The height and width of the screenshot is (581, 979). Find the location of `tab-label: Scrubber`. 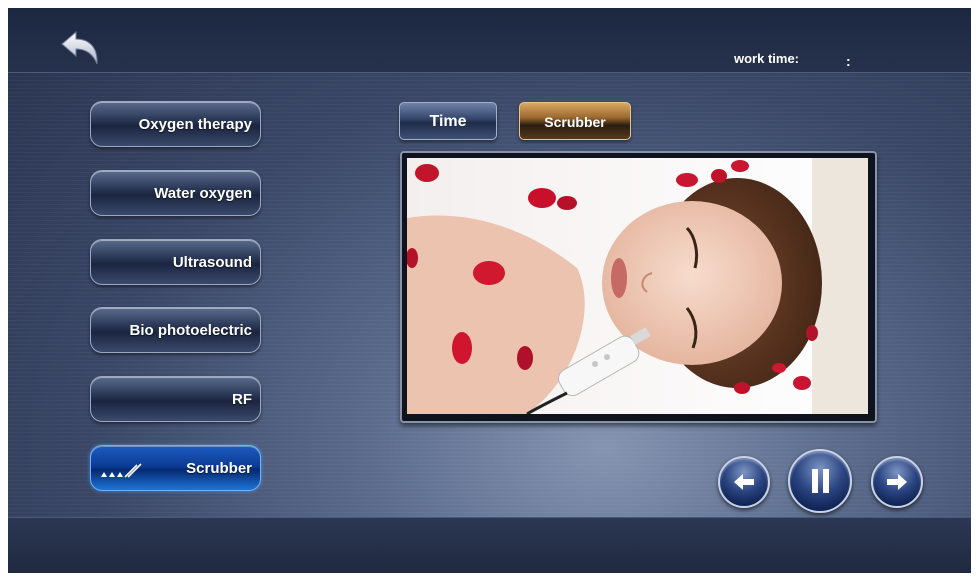

tab-label: Scrubber is located at coordinates (575, 122).